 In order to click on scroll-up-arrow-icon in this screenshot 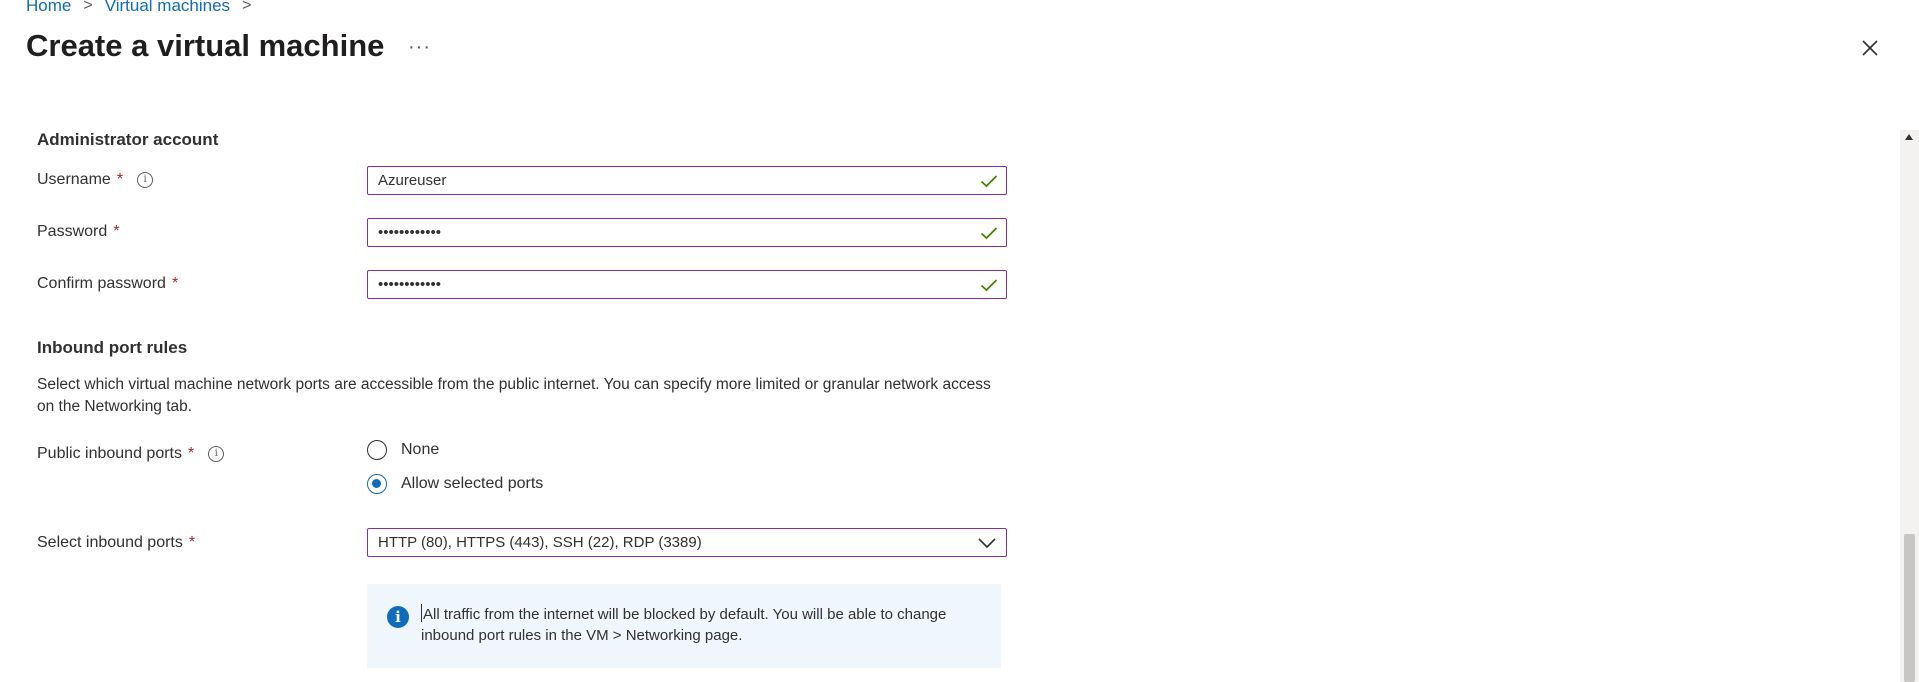, I will do `click(1909, 137)`.